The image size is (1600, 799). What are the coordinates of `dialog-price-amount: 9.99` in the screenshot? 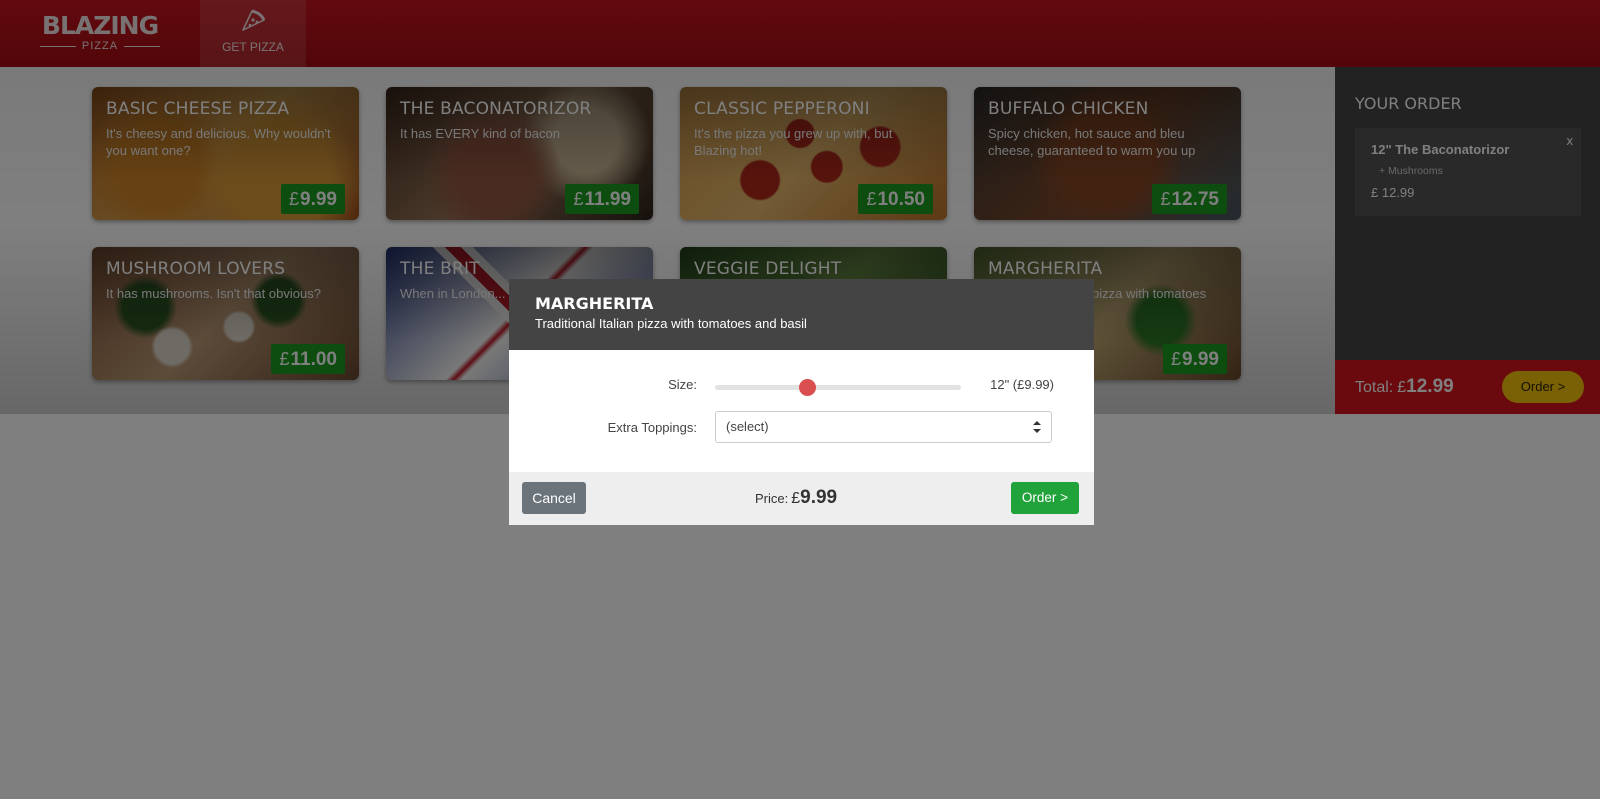 It's located at (819, 497).